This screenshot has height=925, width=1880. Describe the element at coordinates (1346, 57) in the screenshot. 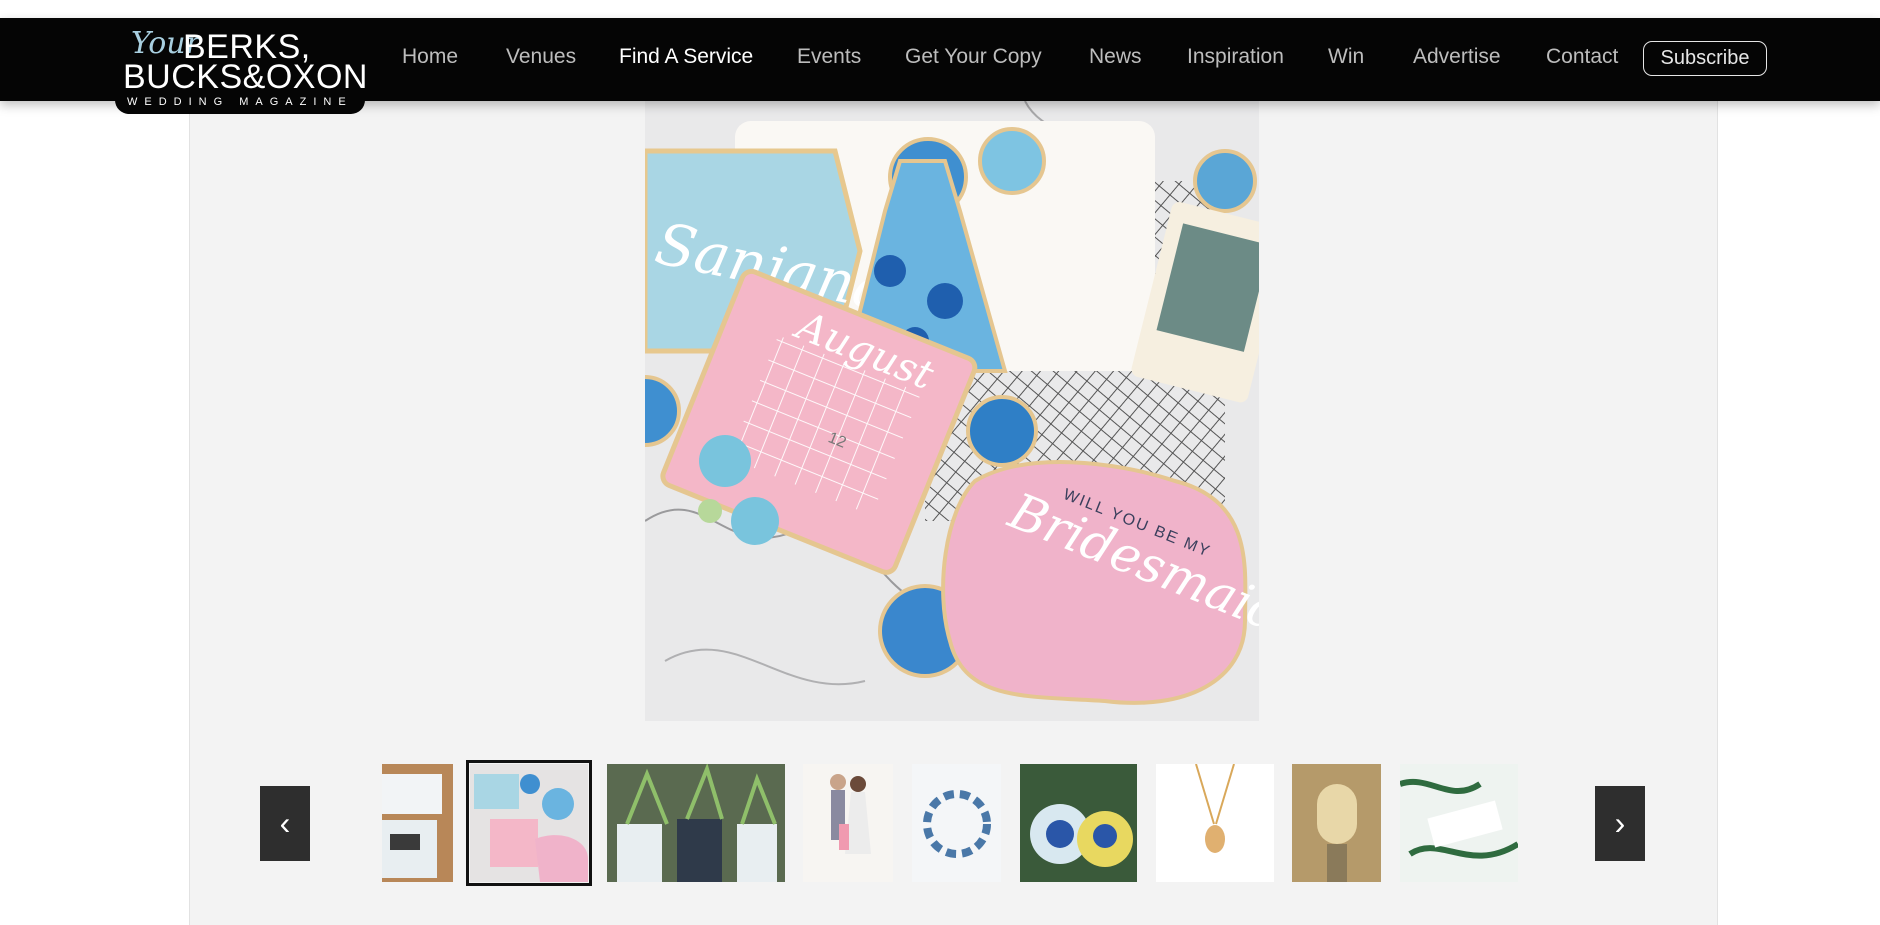

I see `nav-item-win: Win` at that location.